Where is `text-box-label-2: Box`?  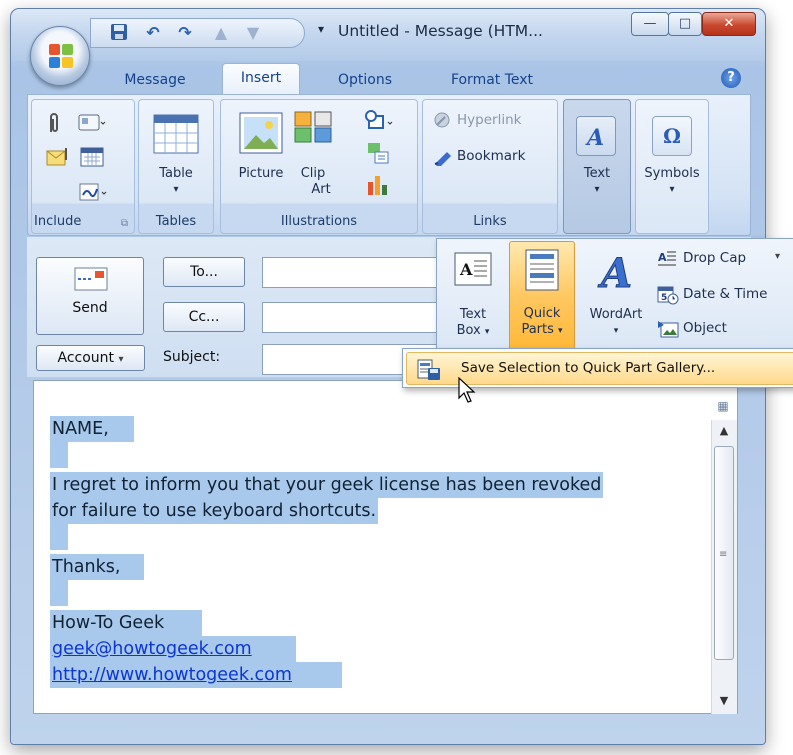 text-box-label-2: Box is located at coordinates (468, 330).